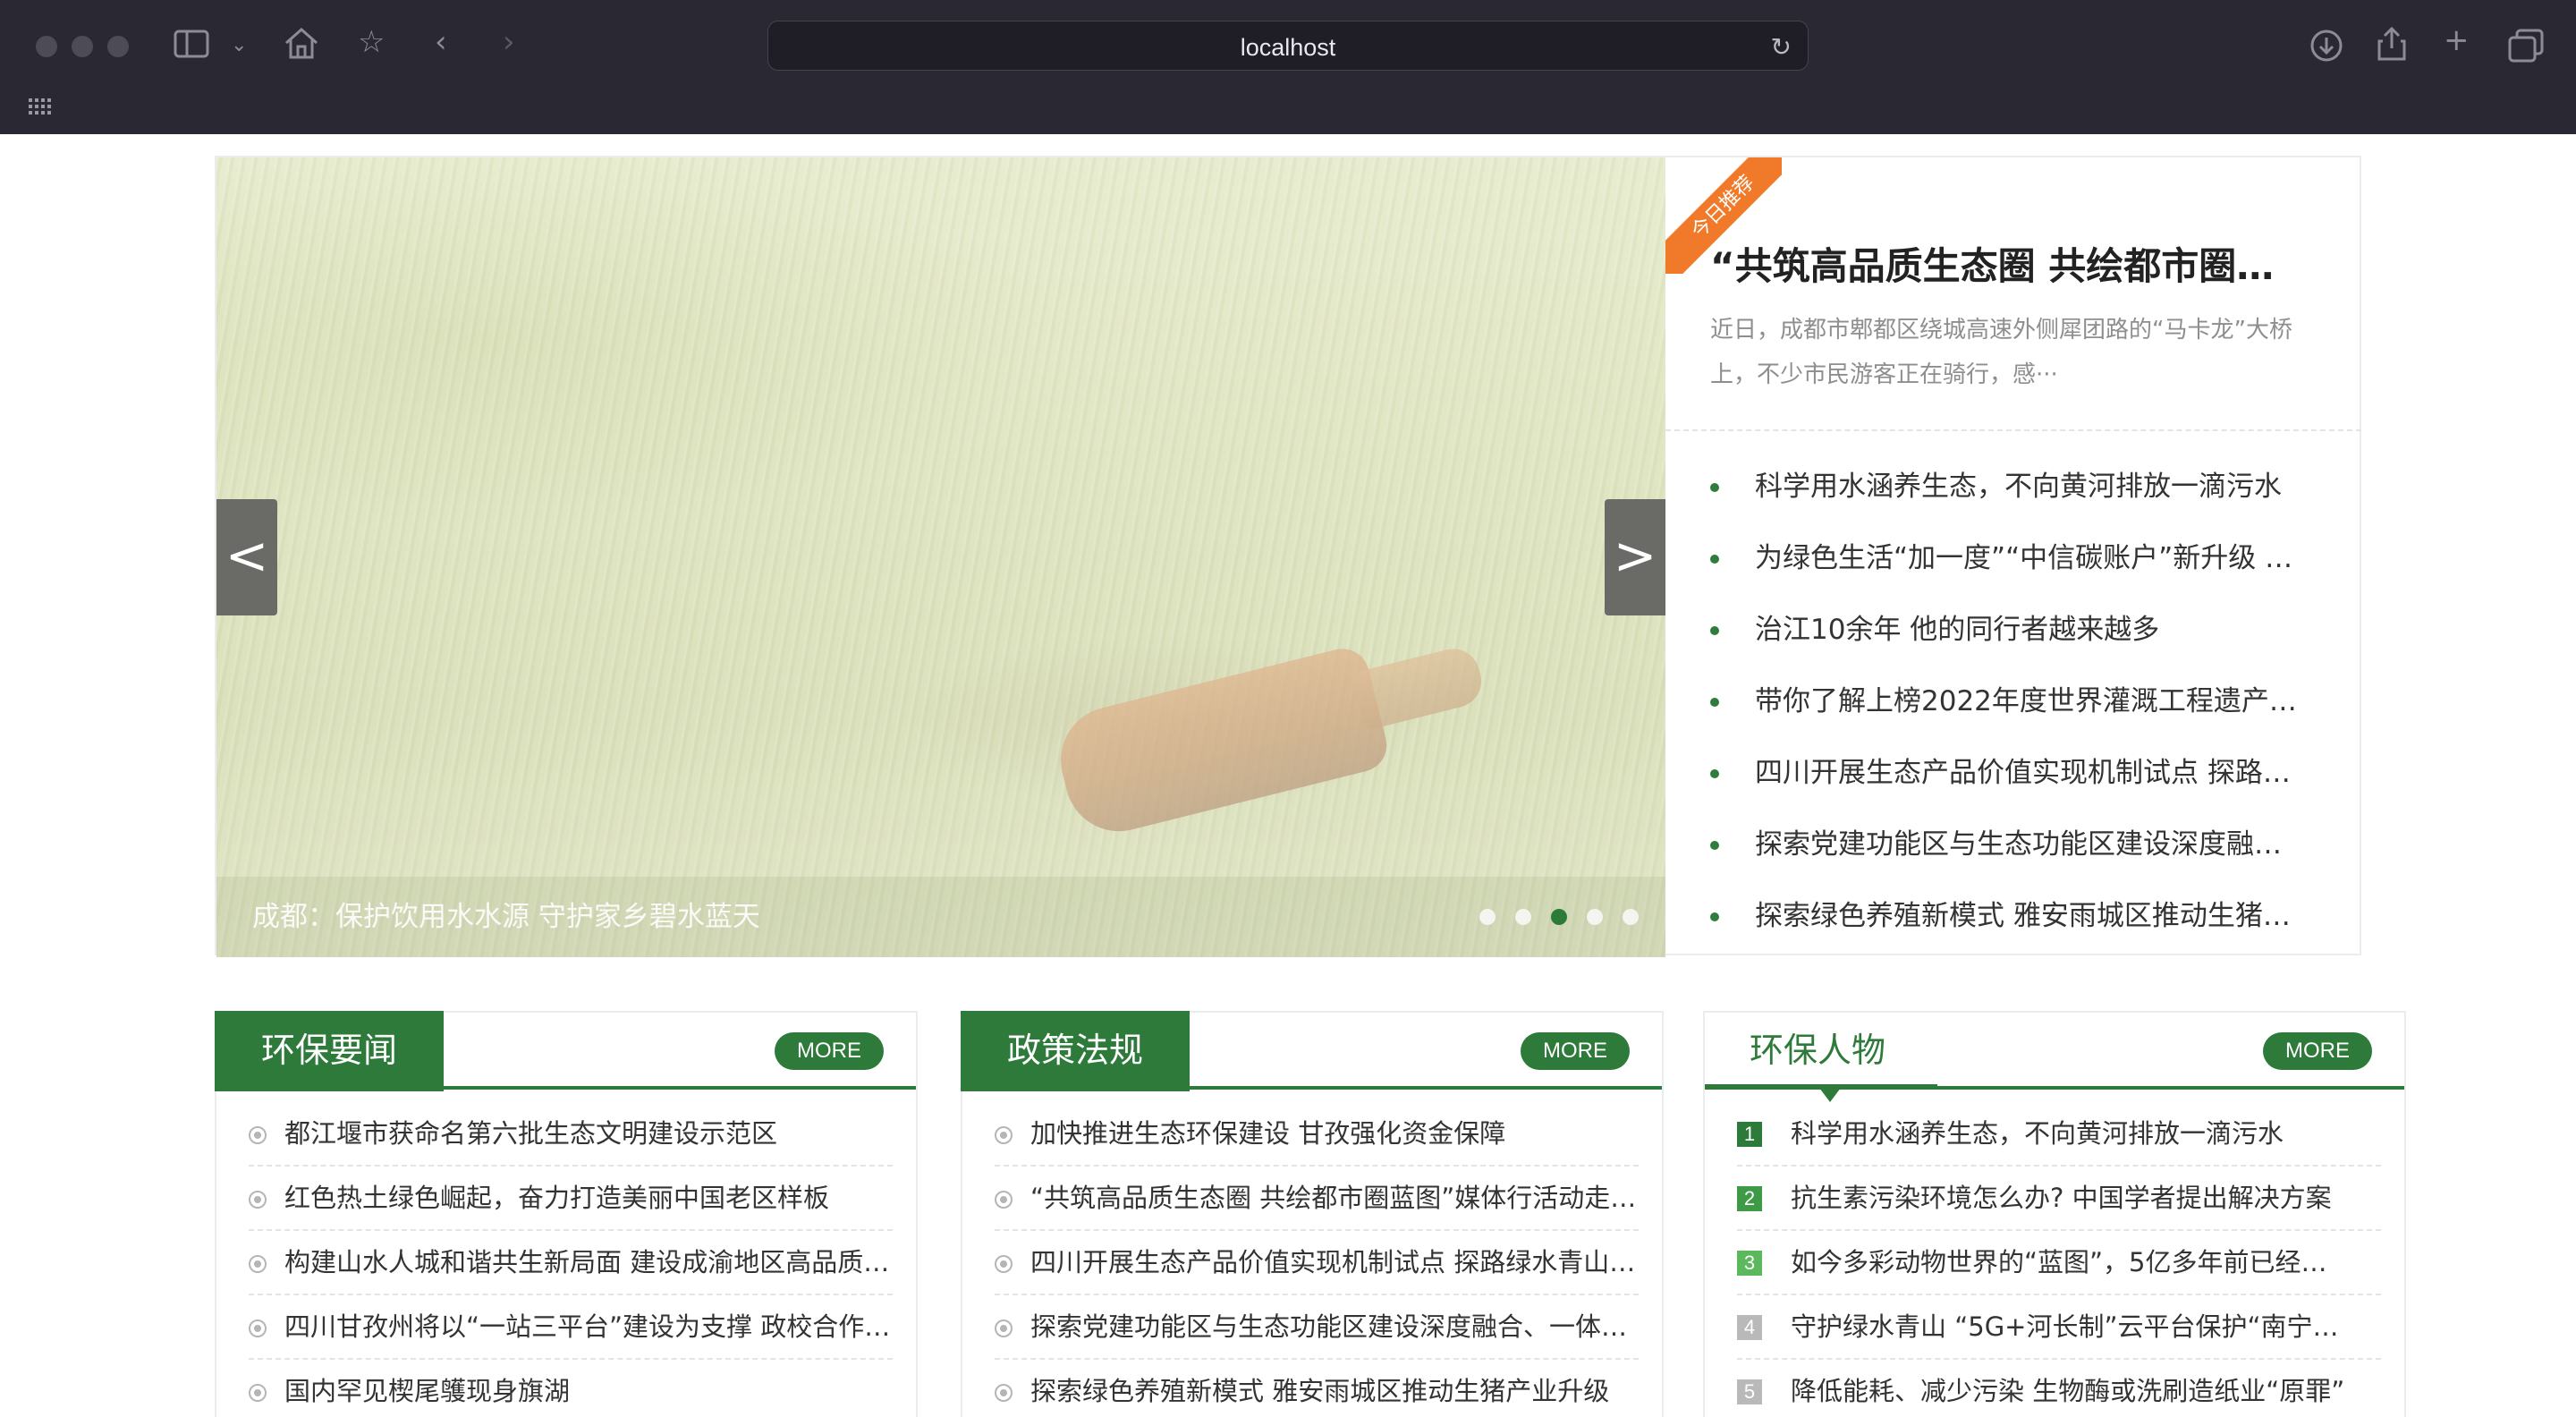  Describe the element at coordinates (2013, 430) in the screenshot. I see `divider` at that location.